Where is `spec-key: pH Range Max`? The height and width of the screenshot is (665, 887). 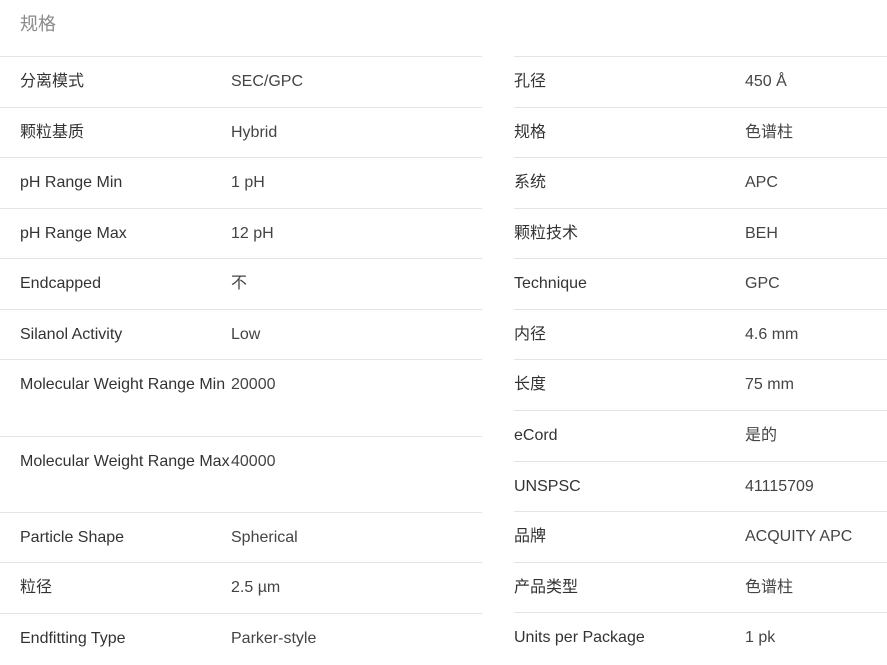 spec-key: pH Range Max is located at coordinates (73, 233).